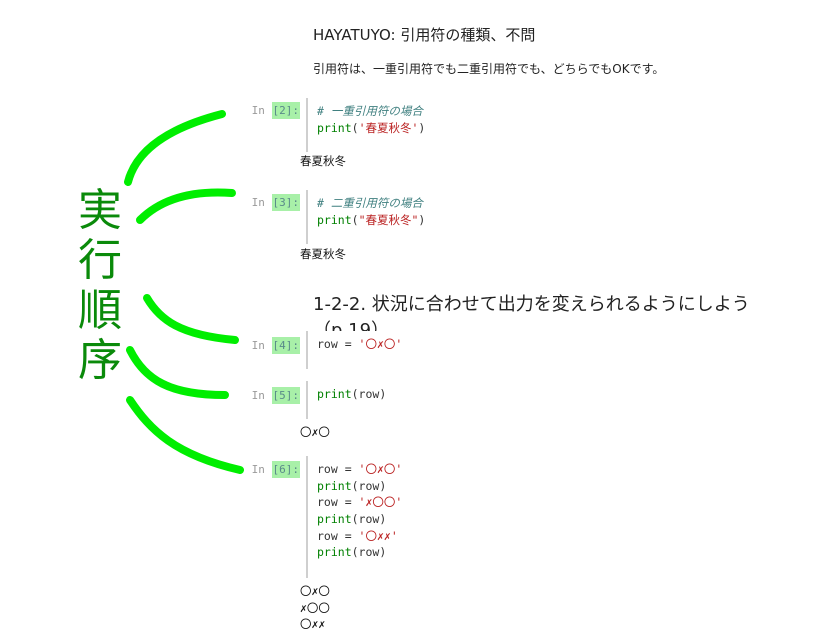  Describe the element at coordinates (370, 203) in the screenshot. I see `code-token: # 二重引用符の場合` at that location.